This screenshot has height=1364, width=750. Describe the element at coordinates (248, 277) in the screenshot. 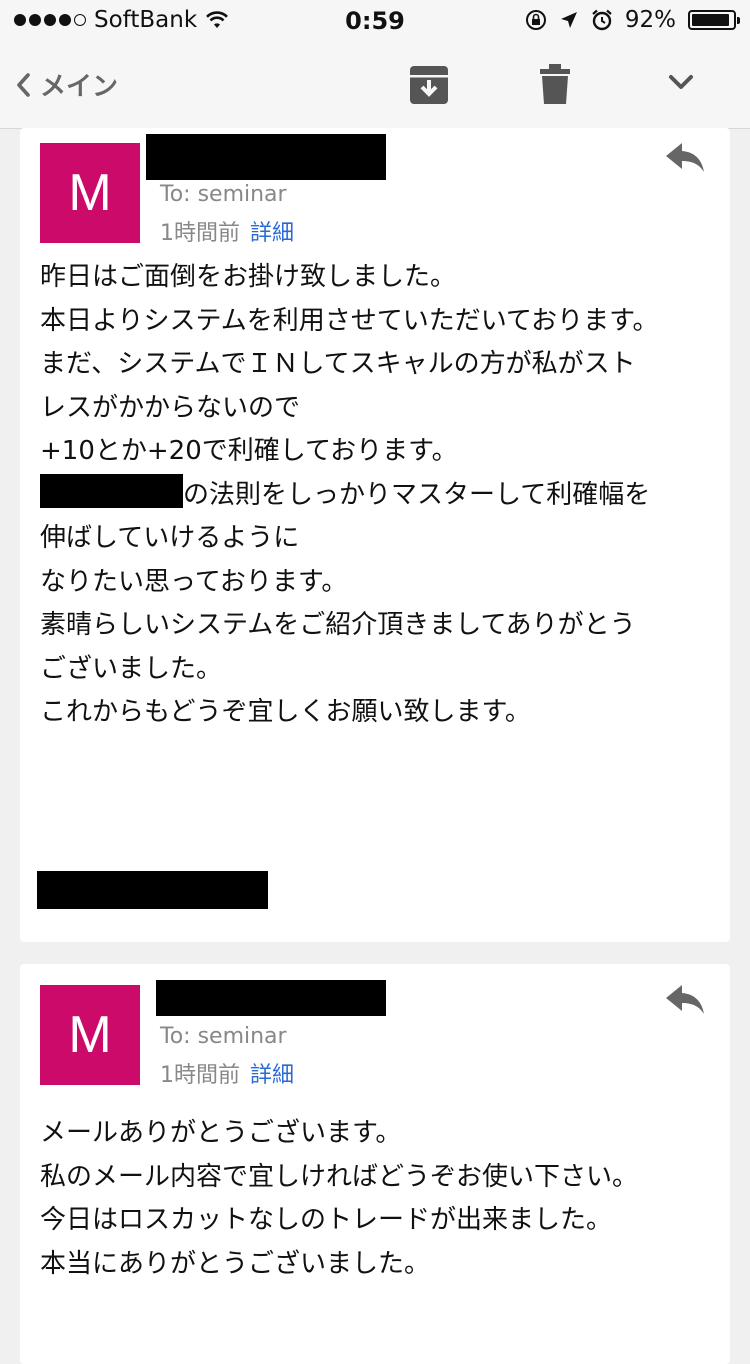

I see `body-line: 昨日はご面倒をお掛け致しました。` at that location.